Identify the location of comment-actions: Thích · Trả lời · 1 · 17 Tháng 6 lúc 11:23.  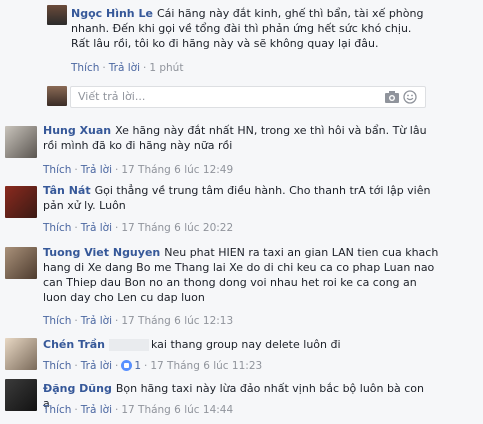
(152, 366).